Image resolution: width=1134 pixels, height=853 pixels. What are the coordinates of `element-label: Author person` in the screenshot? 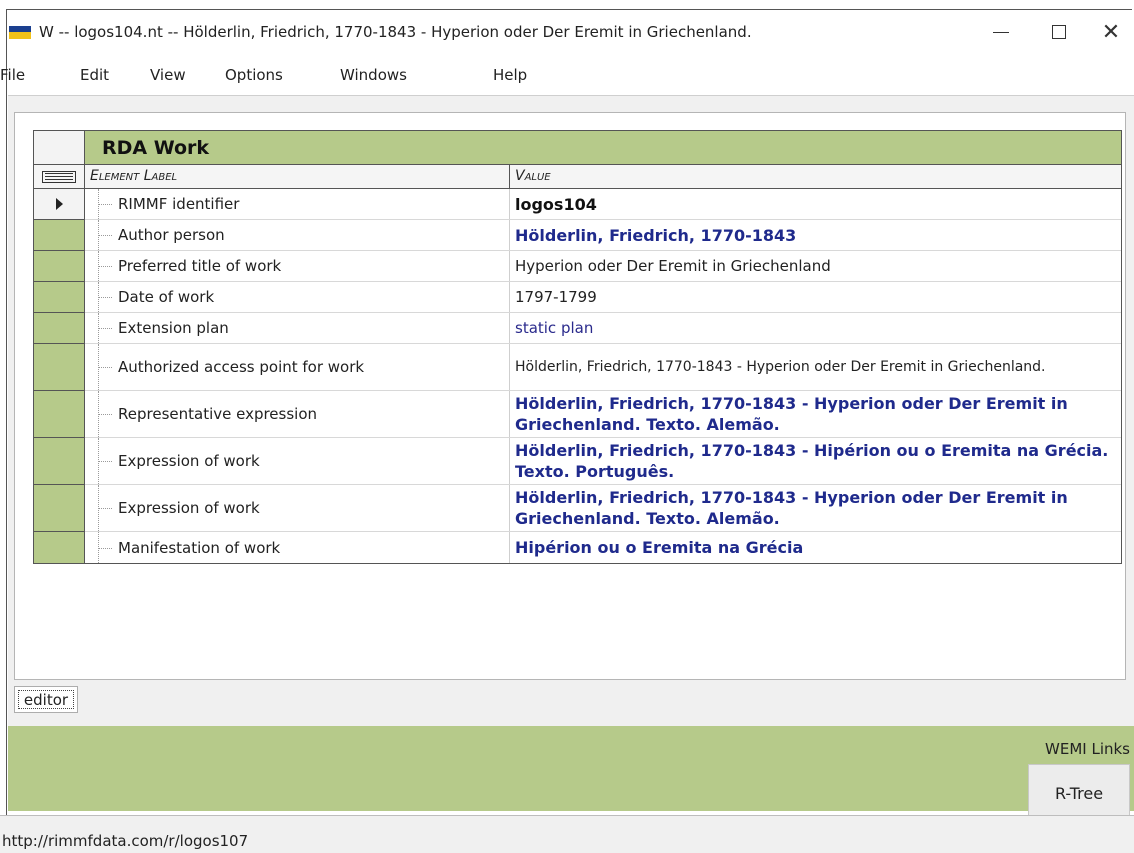 It's located at (171, 235).